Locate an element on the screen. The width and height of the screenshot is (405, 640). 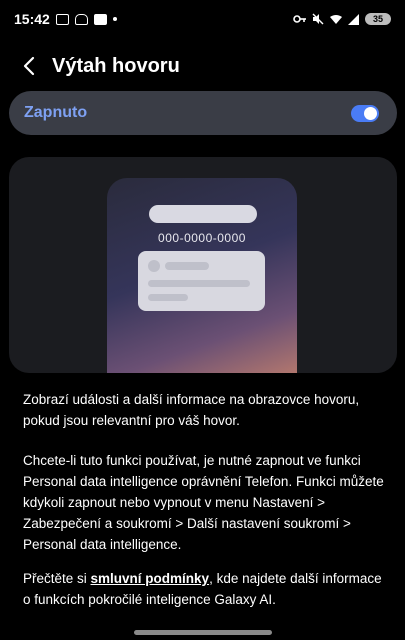
hand-icon is located at coordinates (81, 19).